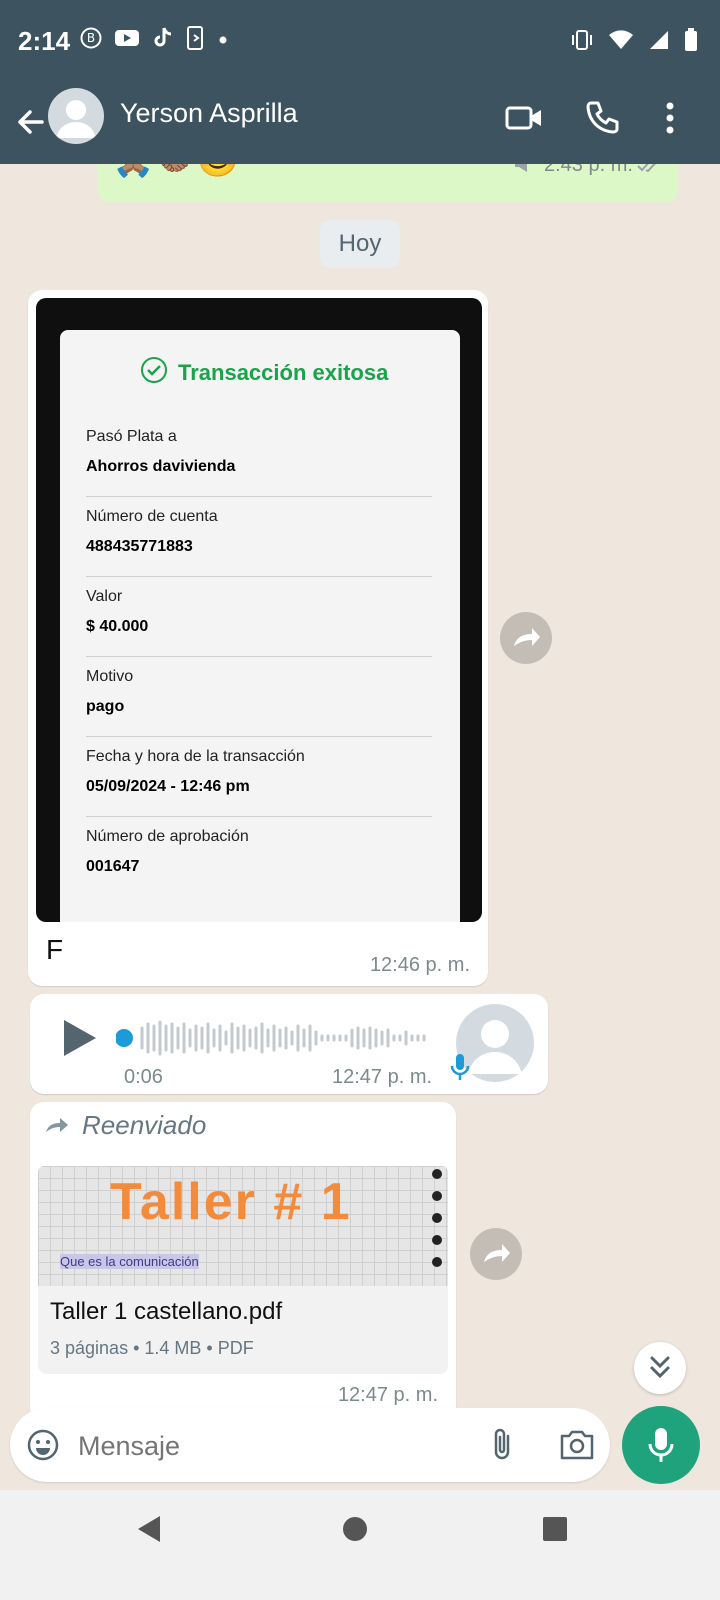  What do you see at coordinates (113, 866) in the screenshot?
I see `receipt-value: 001647` at bounding box center [113, 866].